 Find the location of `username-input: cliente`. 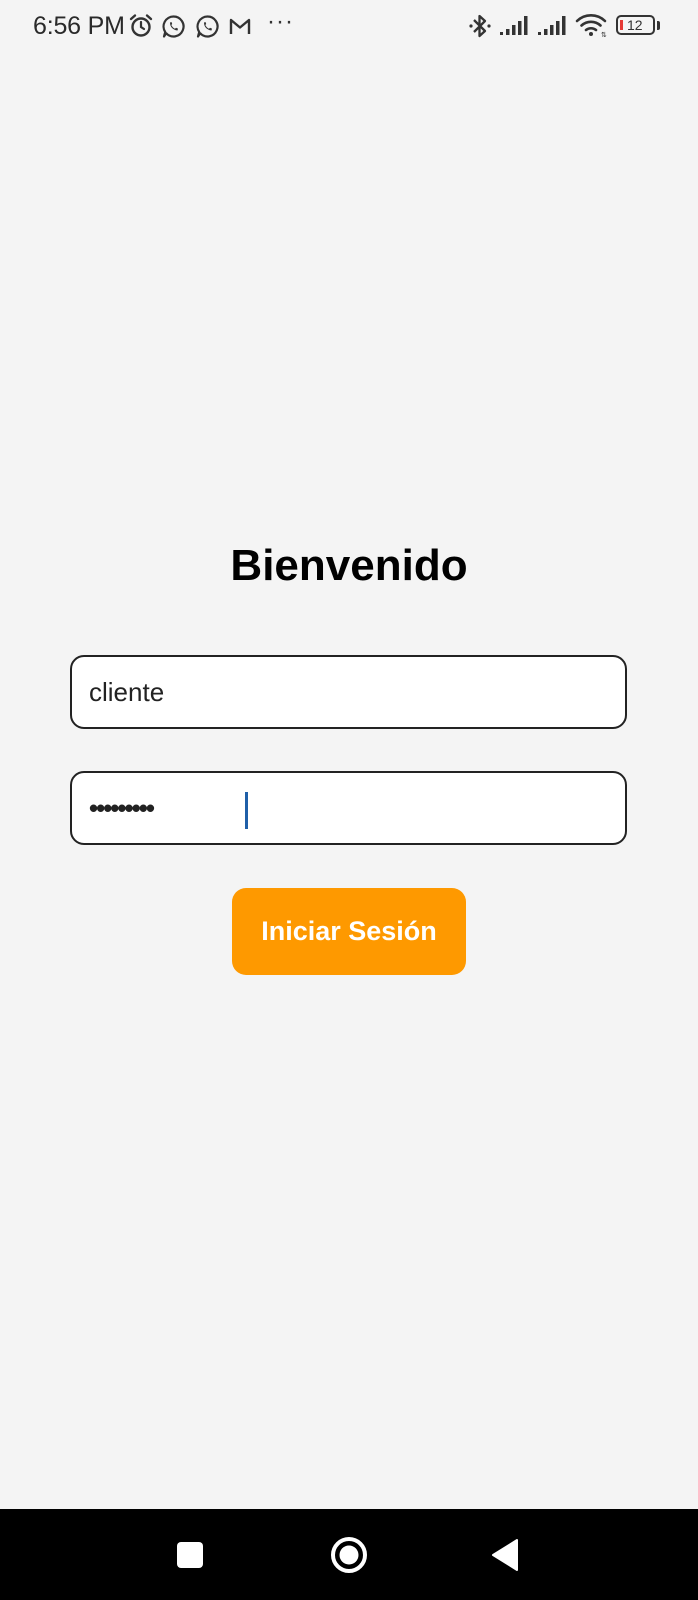

username-input: cliente is located at coordinates (348, 692).